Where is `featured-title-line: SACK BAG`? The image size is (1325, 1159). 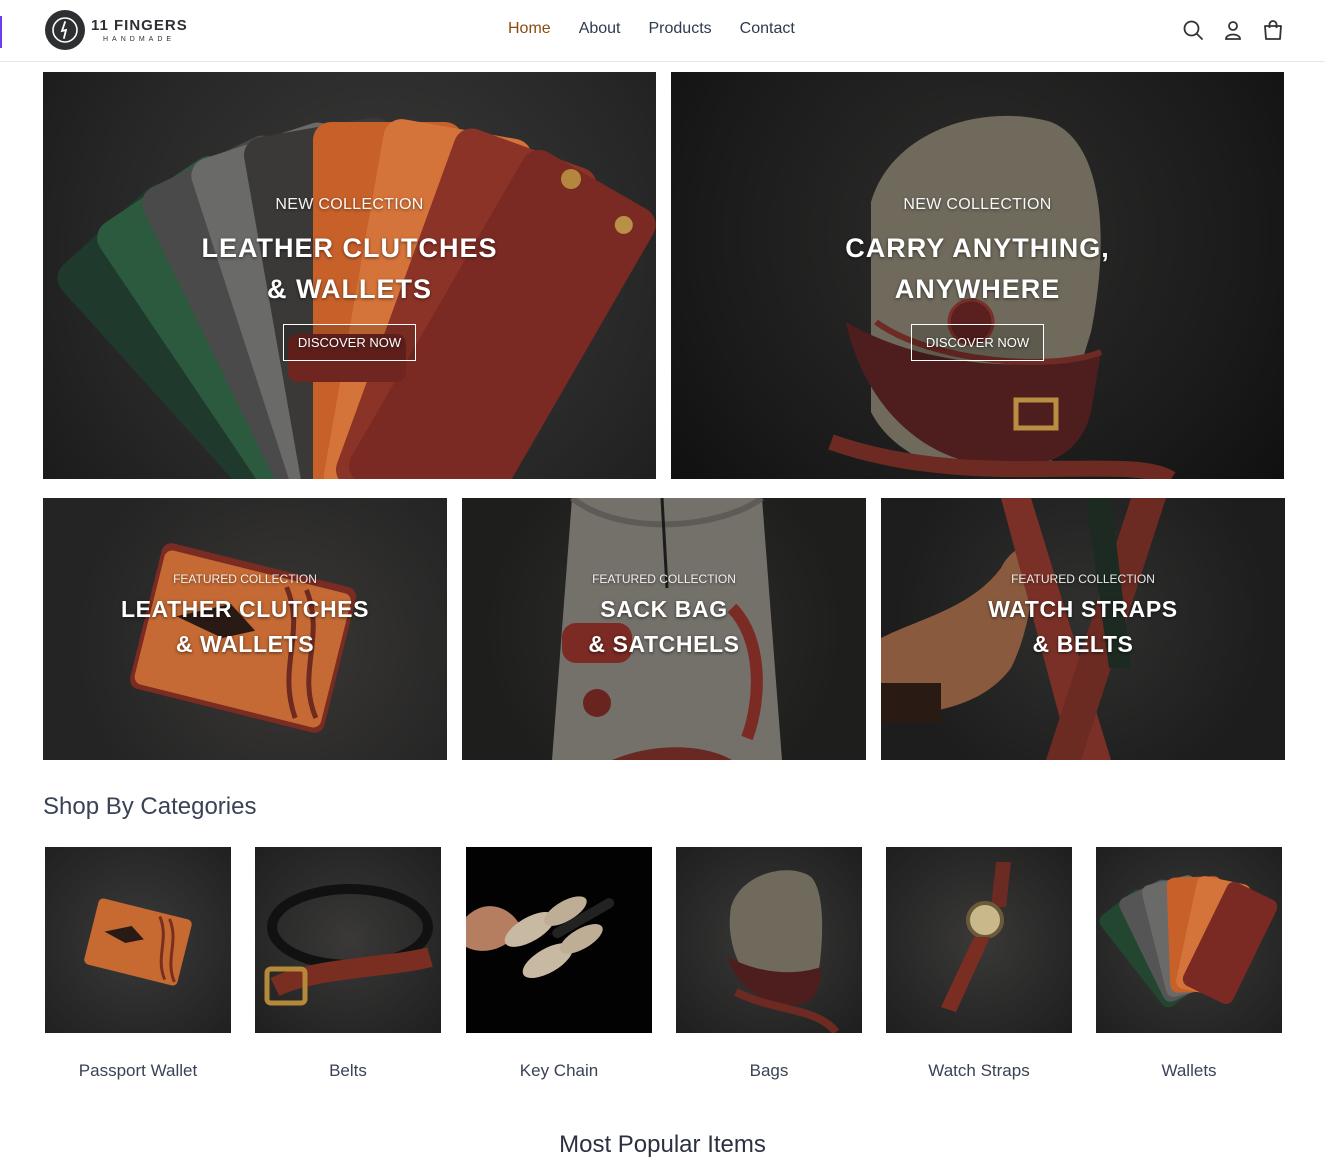
featured-title-line: SACK BAG is located at coordinates (664, 609).